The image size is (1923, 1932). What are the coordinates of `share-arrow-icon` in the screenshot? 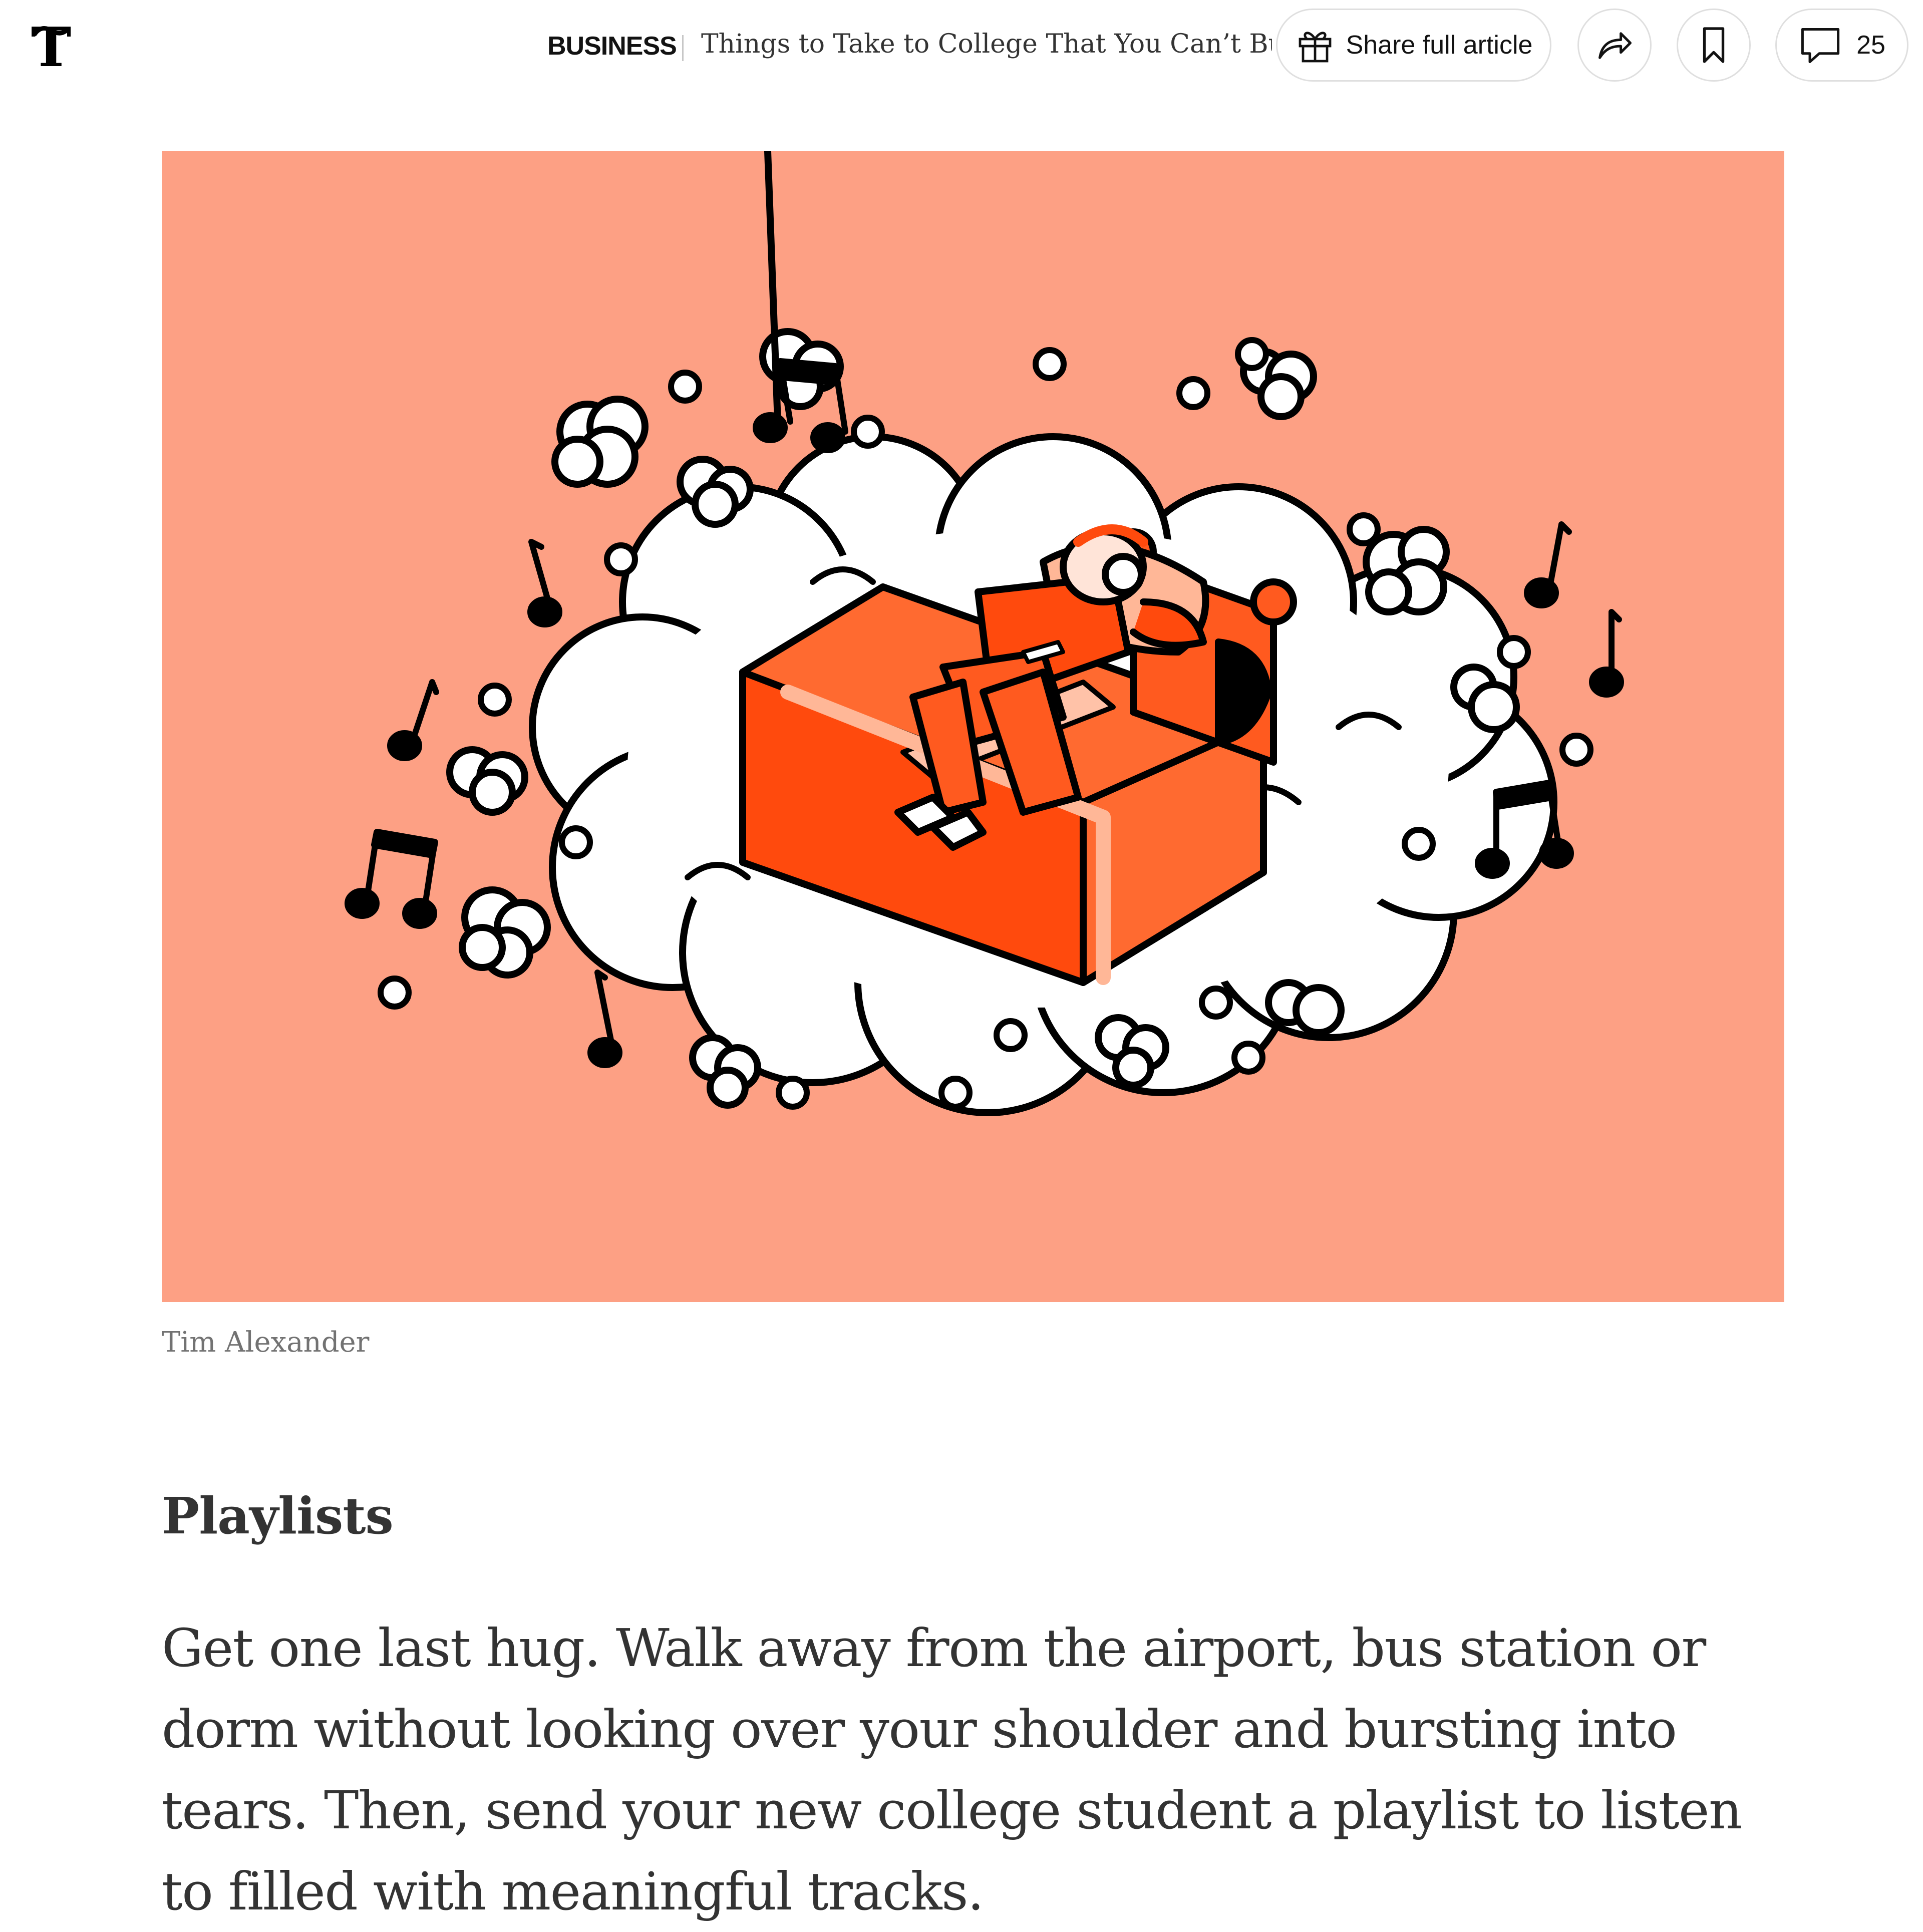 It's located at (1615, 46).